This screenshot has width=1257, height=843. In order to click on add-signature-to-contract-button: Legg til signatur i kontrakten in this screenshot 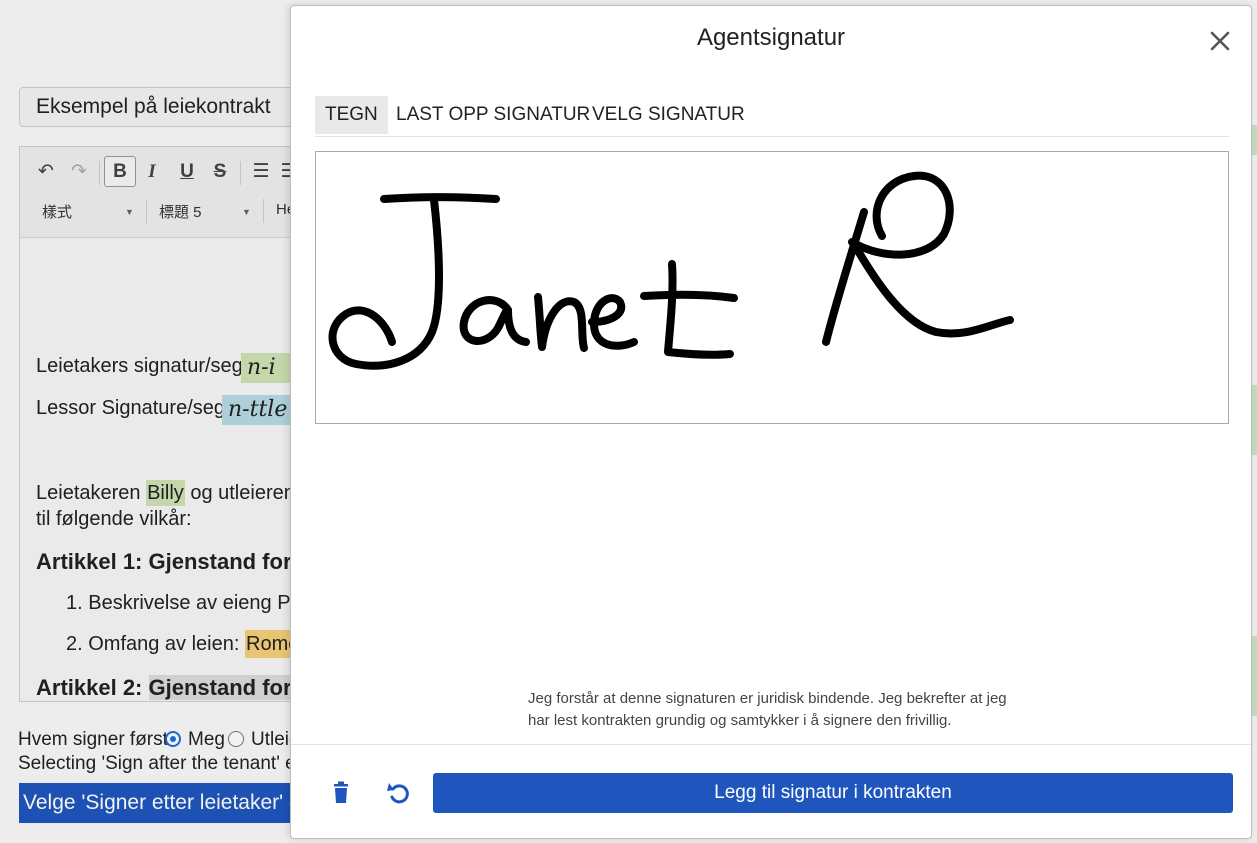, I will do `click(833, 793)`.